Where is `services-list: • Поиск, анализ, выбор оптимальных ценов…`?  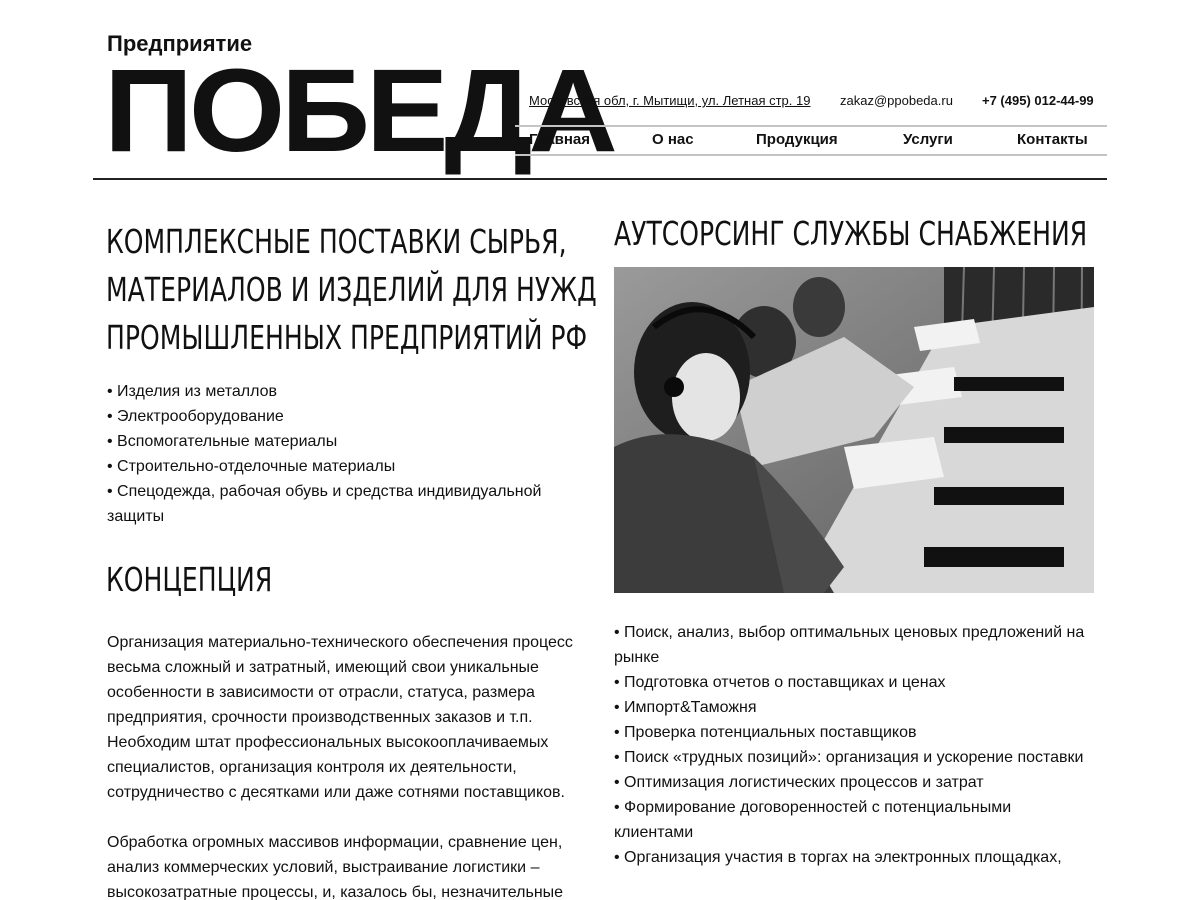 services-list: • Поиск, анализ, выбор оптимальных ценов… is located at coordinates (854, 745).